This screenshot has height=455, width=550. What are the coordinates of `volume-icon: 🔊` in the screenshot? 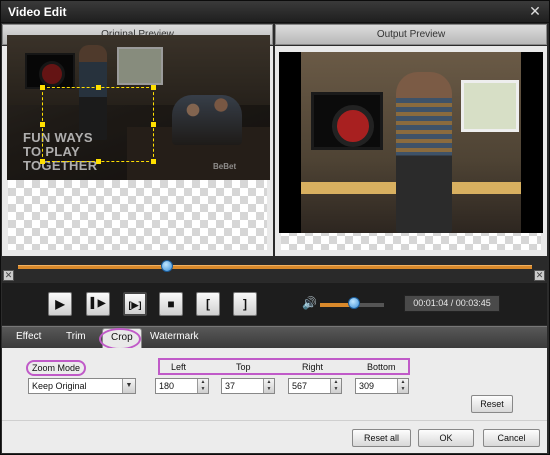 It's located at (309, 303).